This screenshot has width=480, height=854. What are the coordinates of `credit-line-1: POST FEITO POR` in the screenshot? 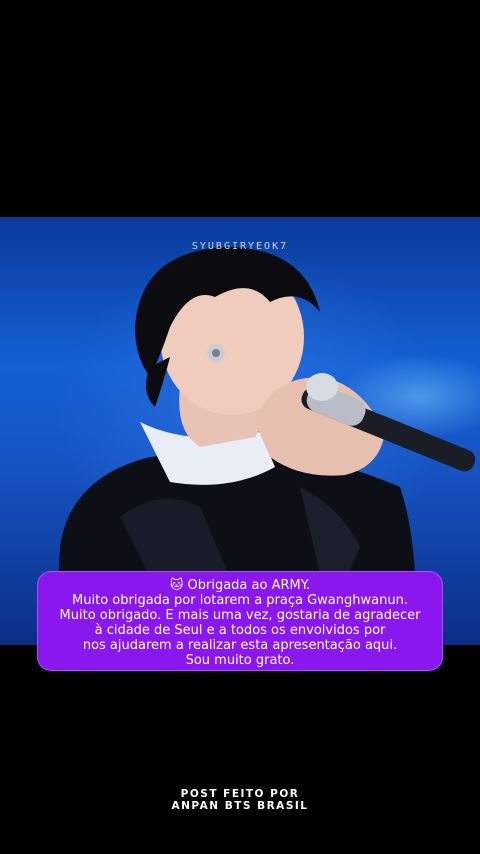 It's located at (240, 794).